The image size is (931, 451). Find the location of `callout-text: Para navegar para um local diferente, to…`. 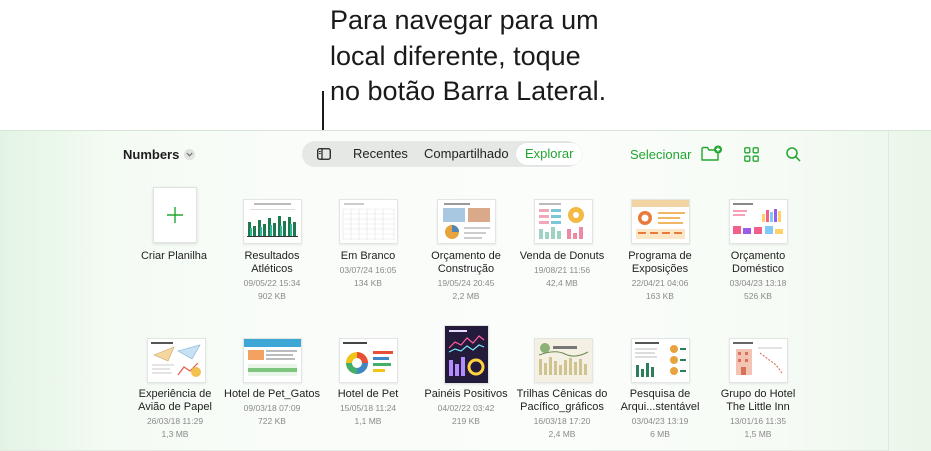

callout-text: Para navegar para um local diferente, to… is located at coordinates (468, 56).